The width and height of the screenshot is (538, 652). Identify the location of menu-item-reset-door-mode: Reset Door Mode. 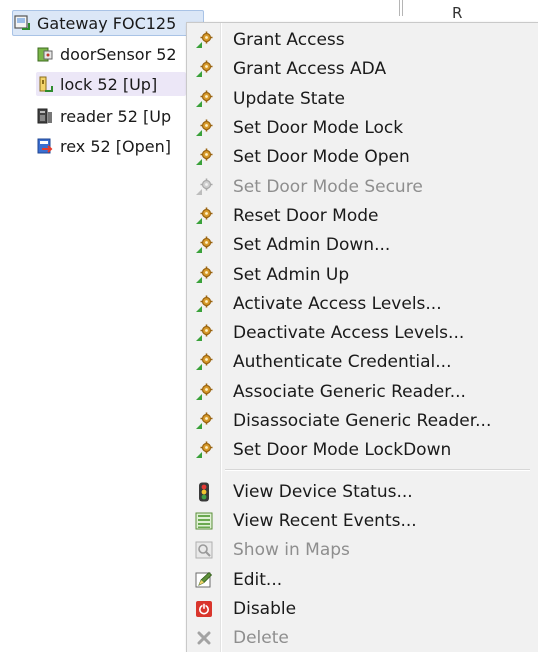
(361, 216).